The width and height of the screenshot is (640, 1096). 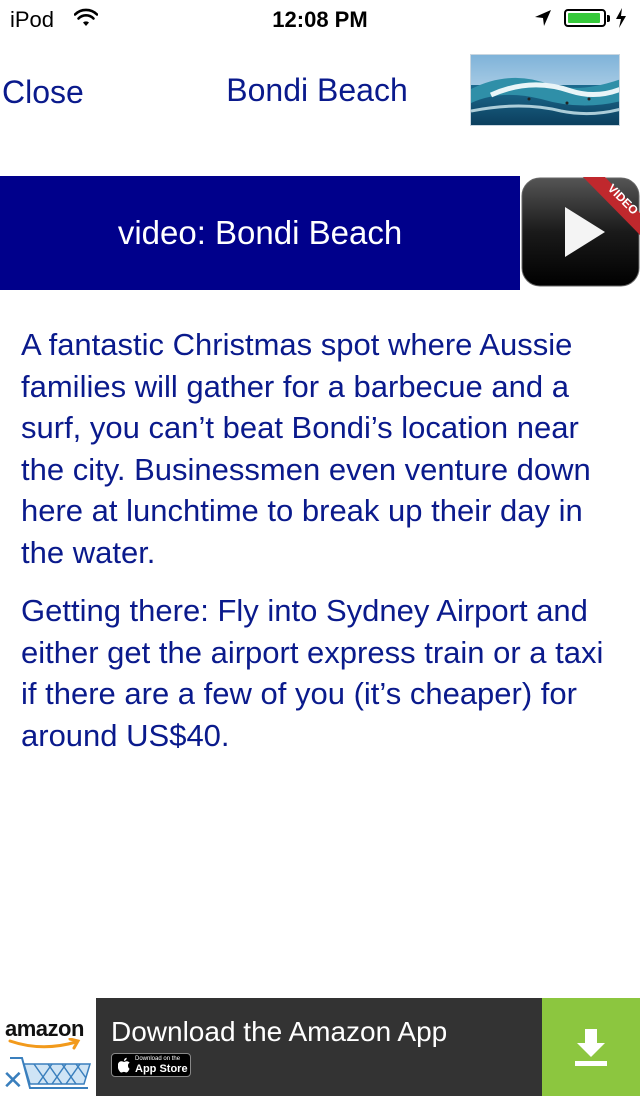 What do you see at coordinates (161, 1069) in the screenshot?
I see `app-store-badge-label: App Store` at bounding box center [161, 1069].